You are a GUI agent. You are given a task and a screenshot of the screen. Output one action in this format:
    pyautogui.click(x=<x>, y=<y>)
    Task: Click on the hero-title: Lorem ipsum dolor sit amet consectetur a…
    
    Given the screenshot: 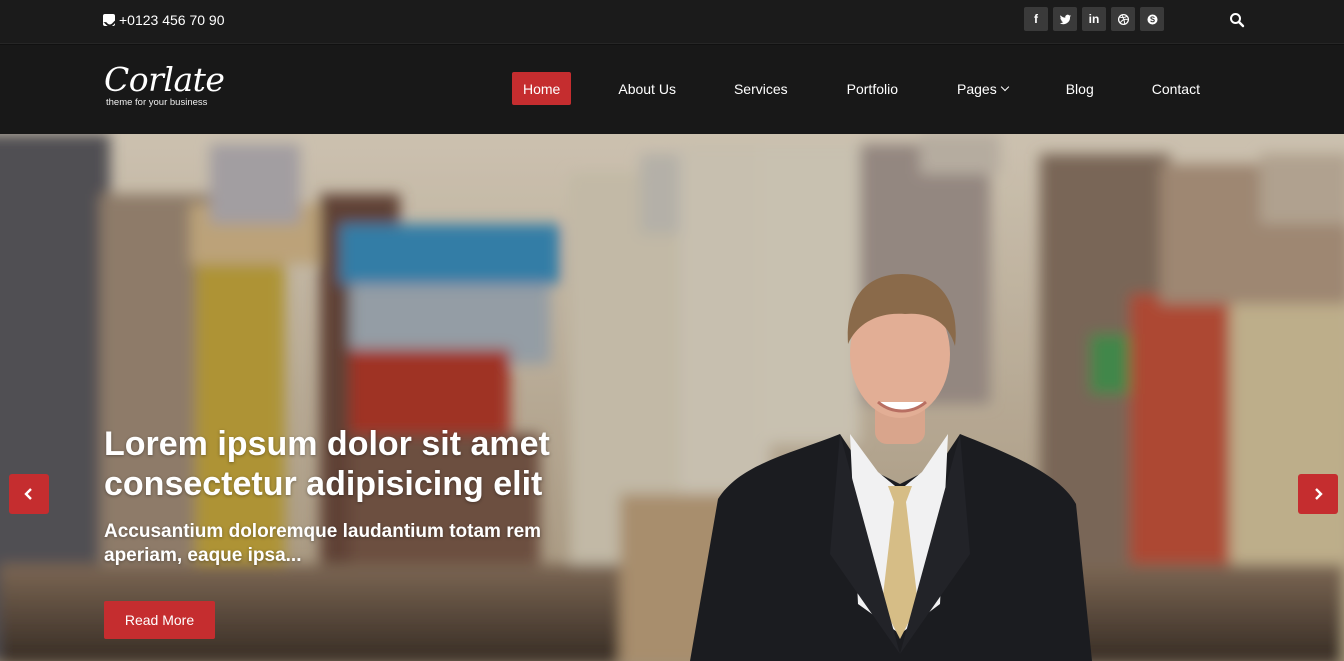 What is the action you would take?
    pyautogui.click(x=327, y=464)
    